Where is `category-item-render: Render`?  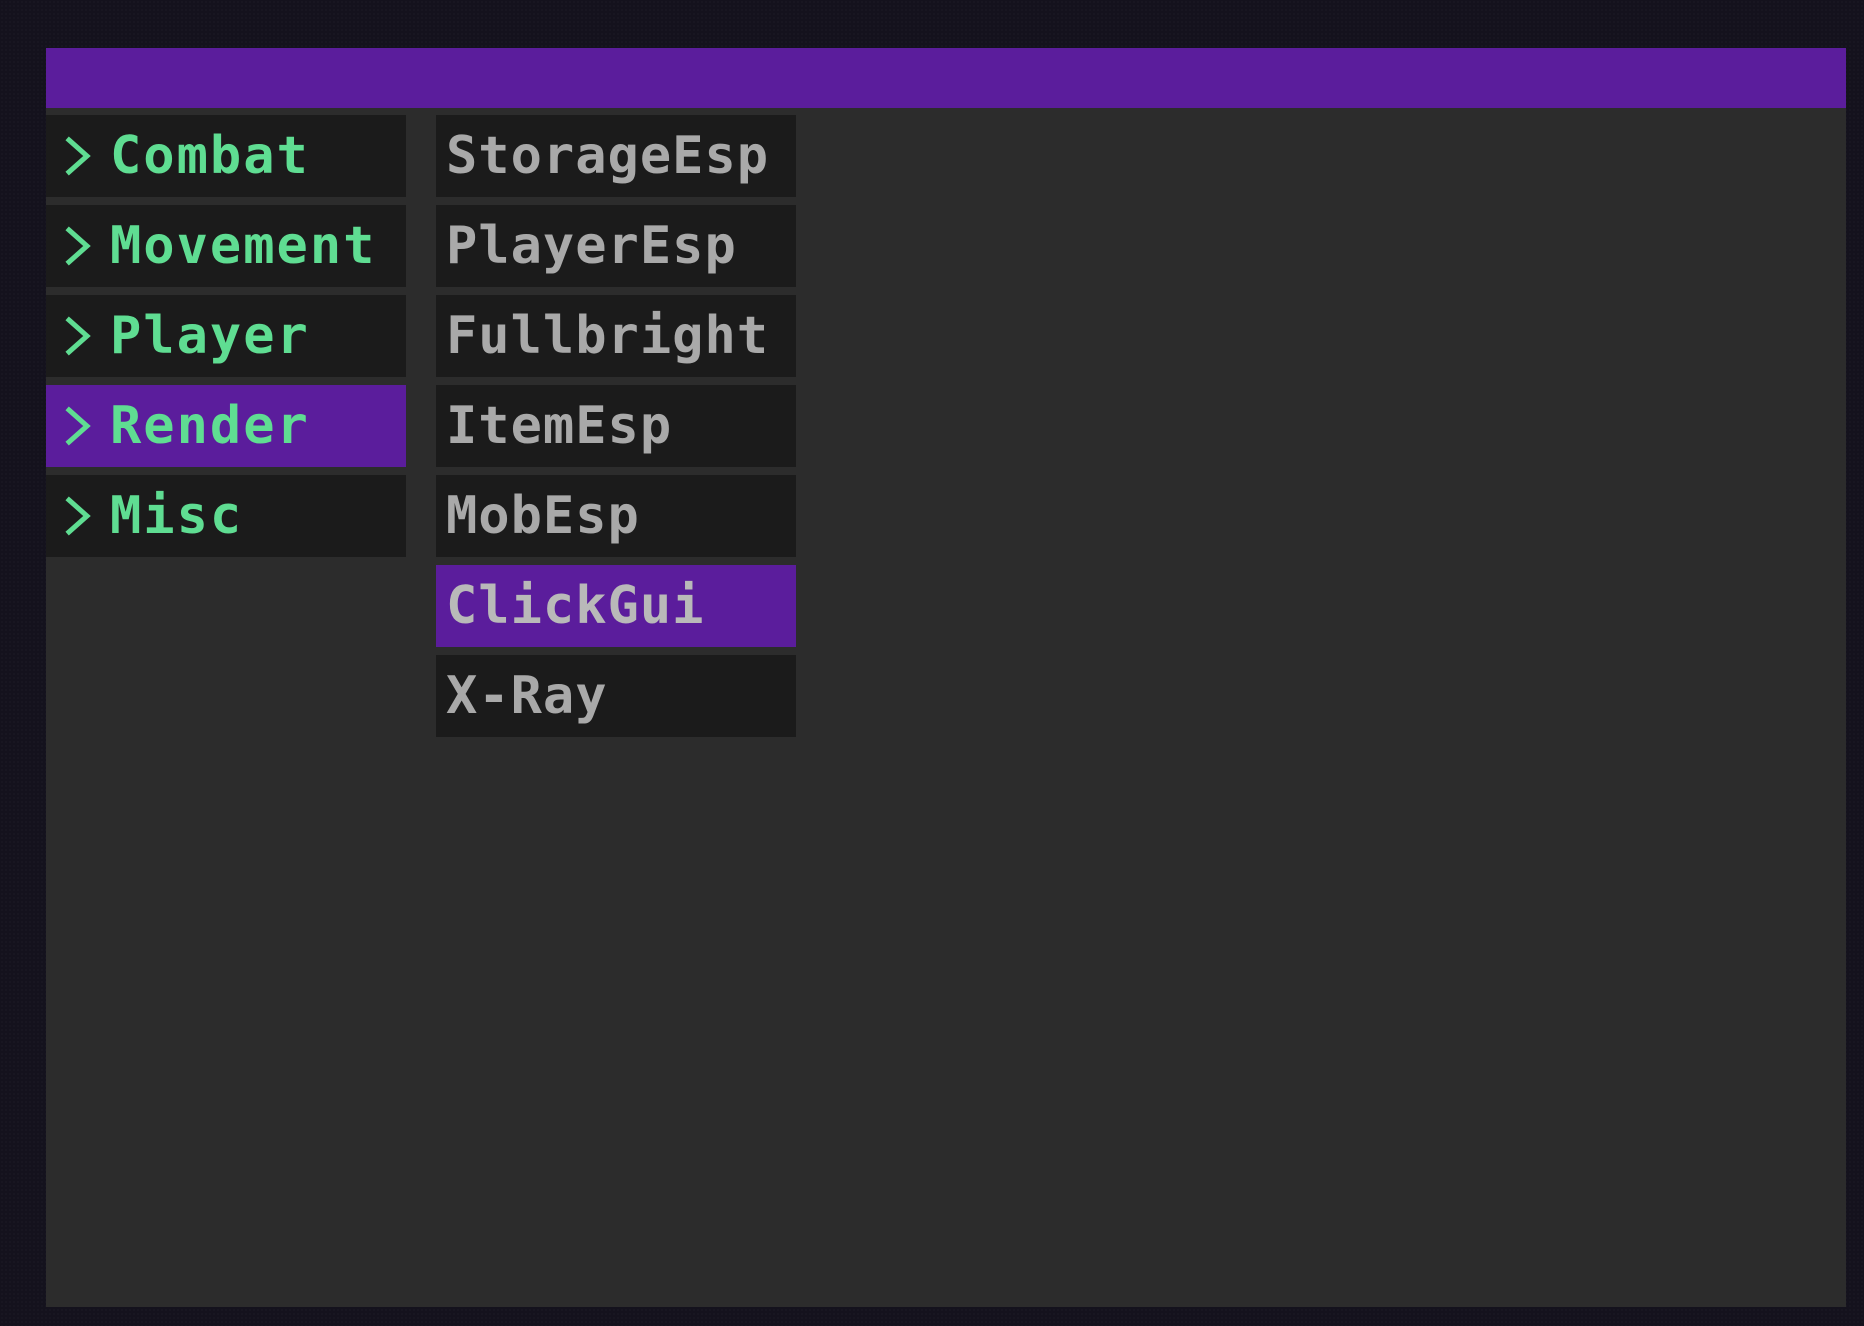 category-item-render: Render is located at coordinates (226, 426).